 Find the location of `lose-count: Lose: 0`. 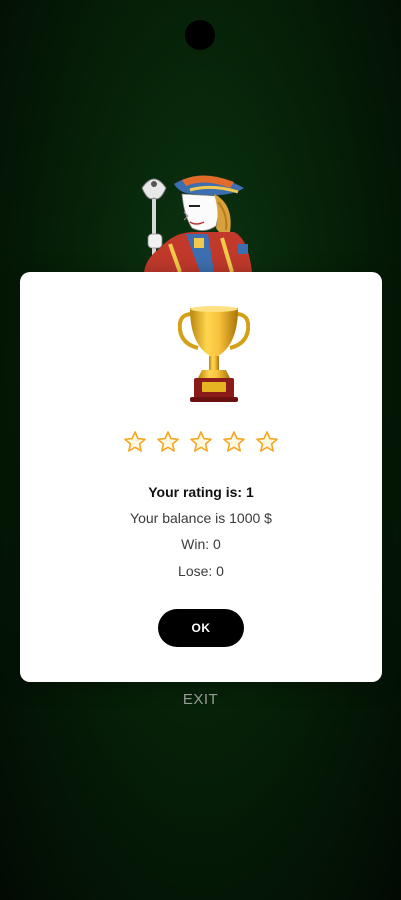

lose-count: Lose: 0 is located at coordinates (201, 571).